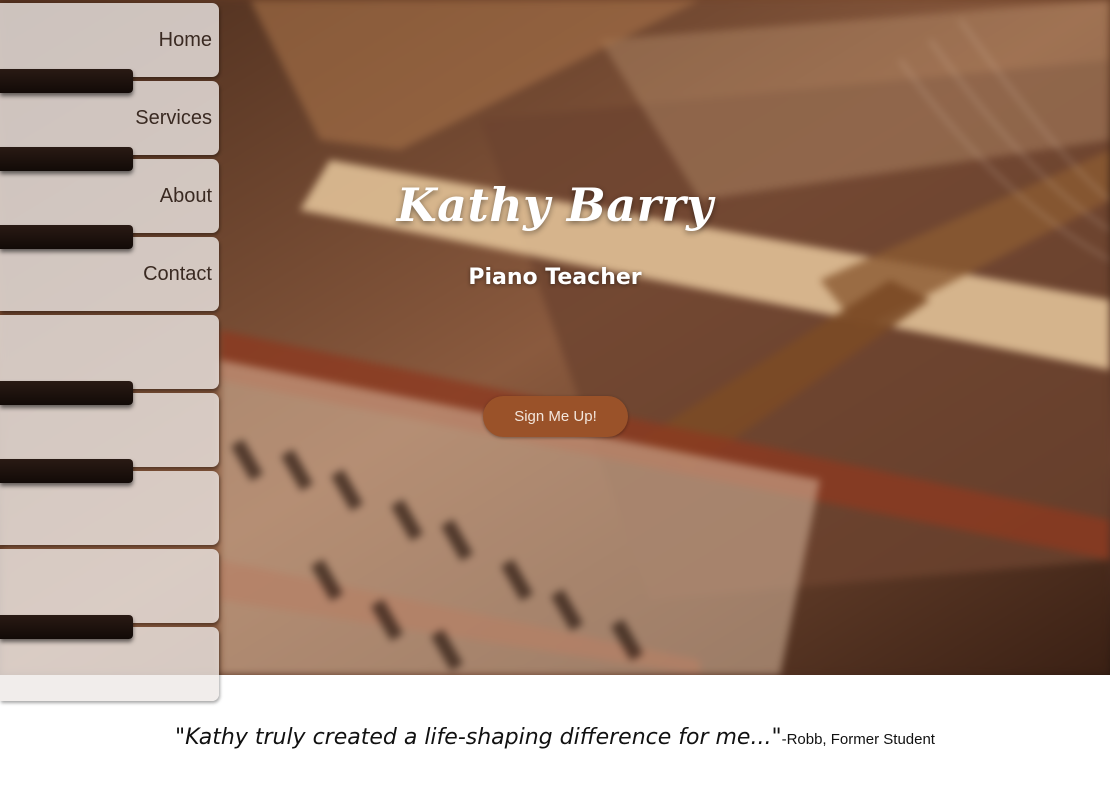 Image resolution: width=1110 pixels, height=800 pixels. I want to click on sign-me-up-button: Sign Me Up!, so click(555, 416).